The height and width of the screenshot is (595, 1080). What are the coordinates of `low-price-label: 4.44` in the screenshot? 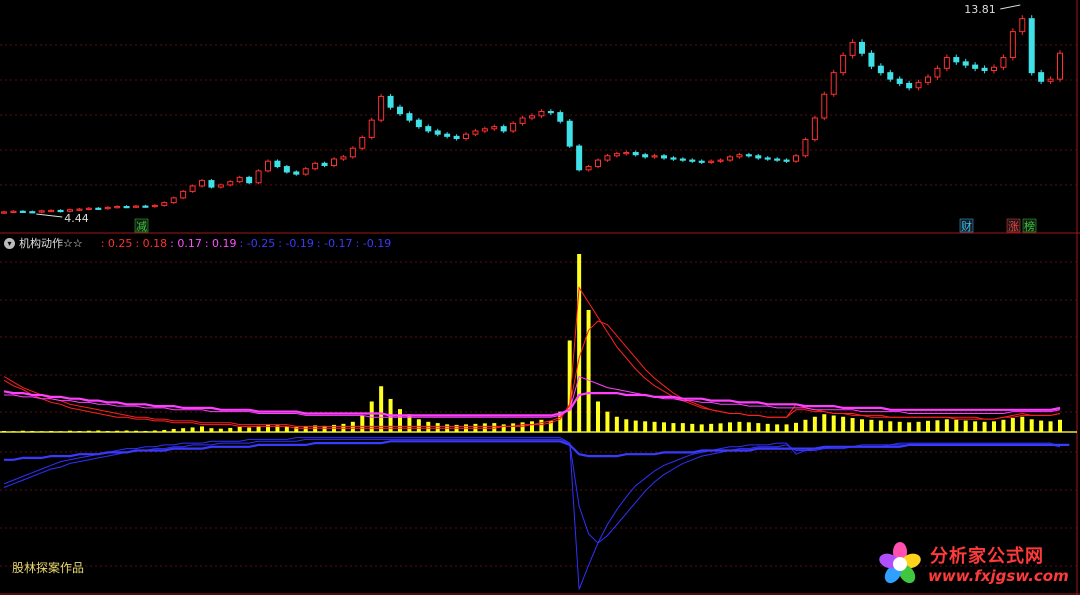 It's located at (76, 218).